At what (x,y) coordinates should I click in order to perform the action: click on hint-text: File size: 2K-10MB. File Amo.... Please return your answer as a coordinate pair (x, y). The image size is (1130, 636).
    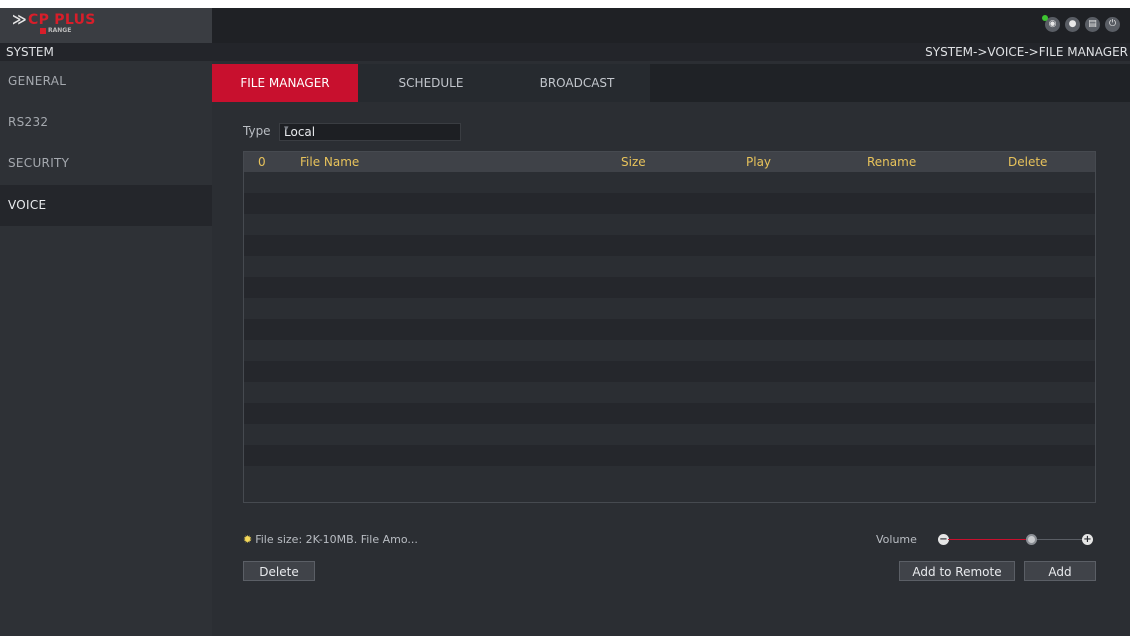
    Looking at the image, I should click on (336, 539).